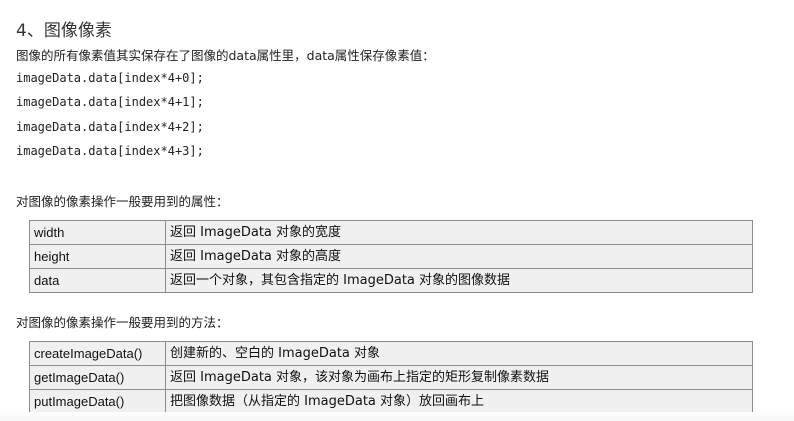 This screenshot has width=794, height=421. I want to click on table-row: height 返回 ImageData 对象的高度, so click(391, 256).